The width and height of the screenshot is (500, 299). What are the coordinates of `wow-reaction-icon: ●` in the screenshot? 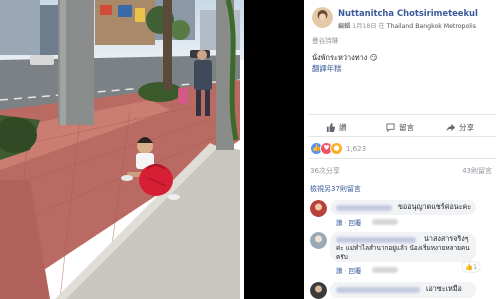 It's located at (336, 148).